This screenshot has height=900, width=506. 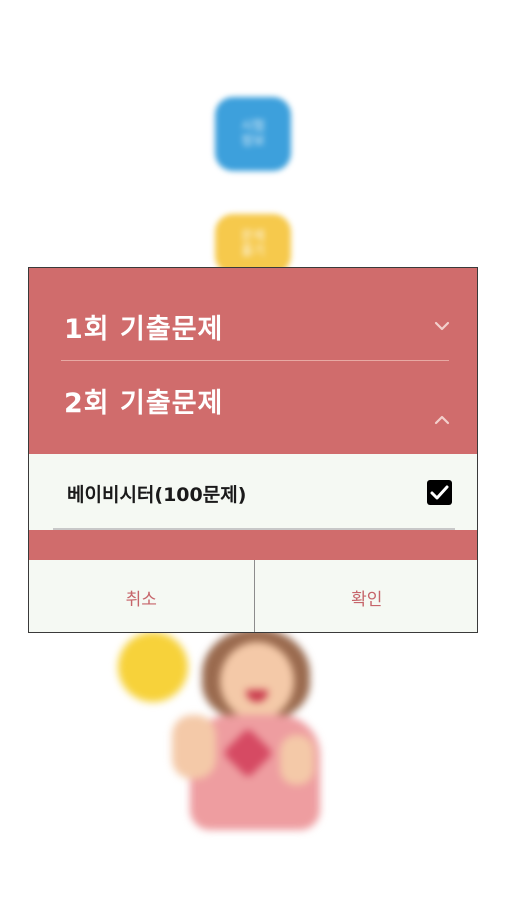 What do you see at coordinates (144, 403) in the screenshot?
I see `group-title: 2회 기출문제` at bounding box center [144, 403].